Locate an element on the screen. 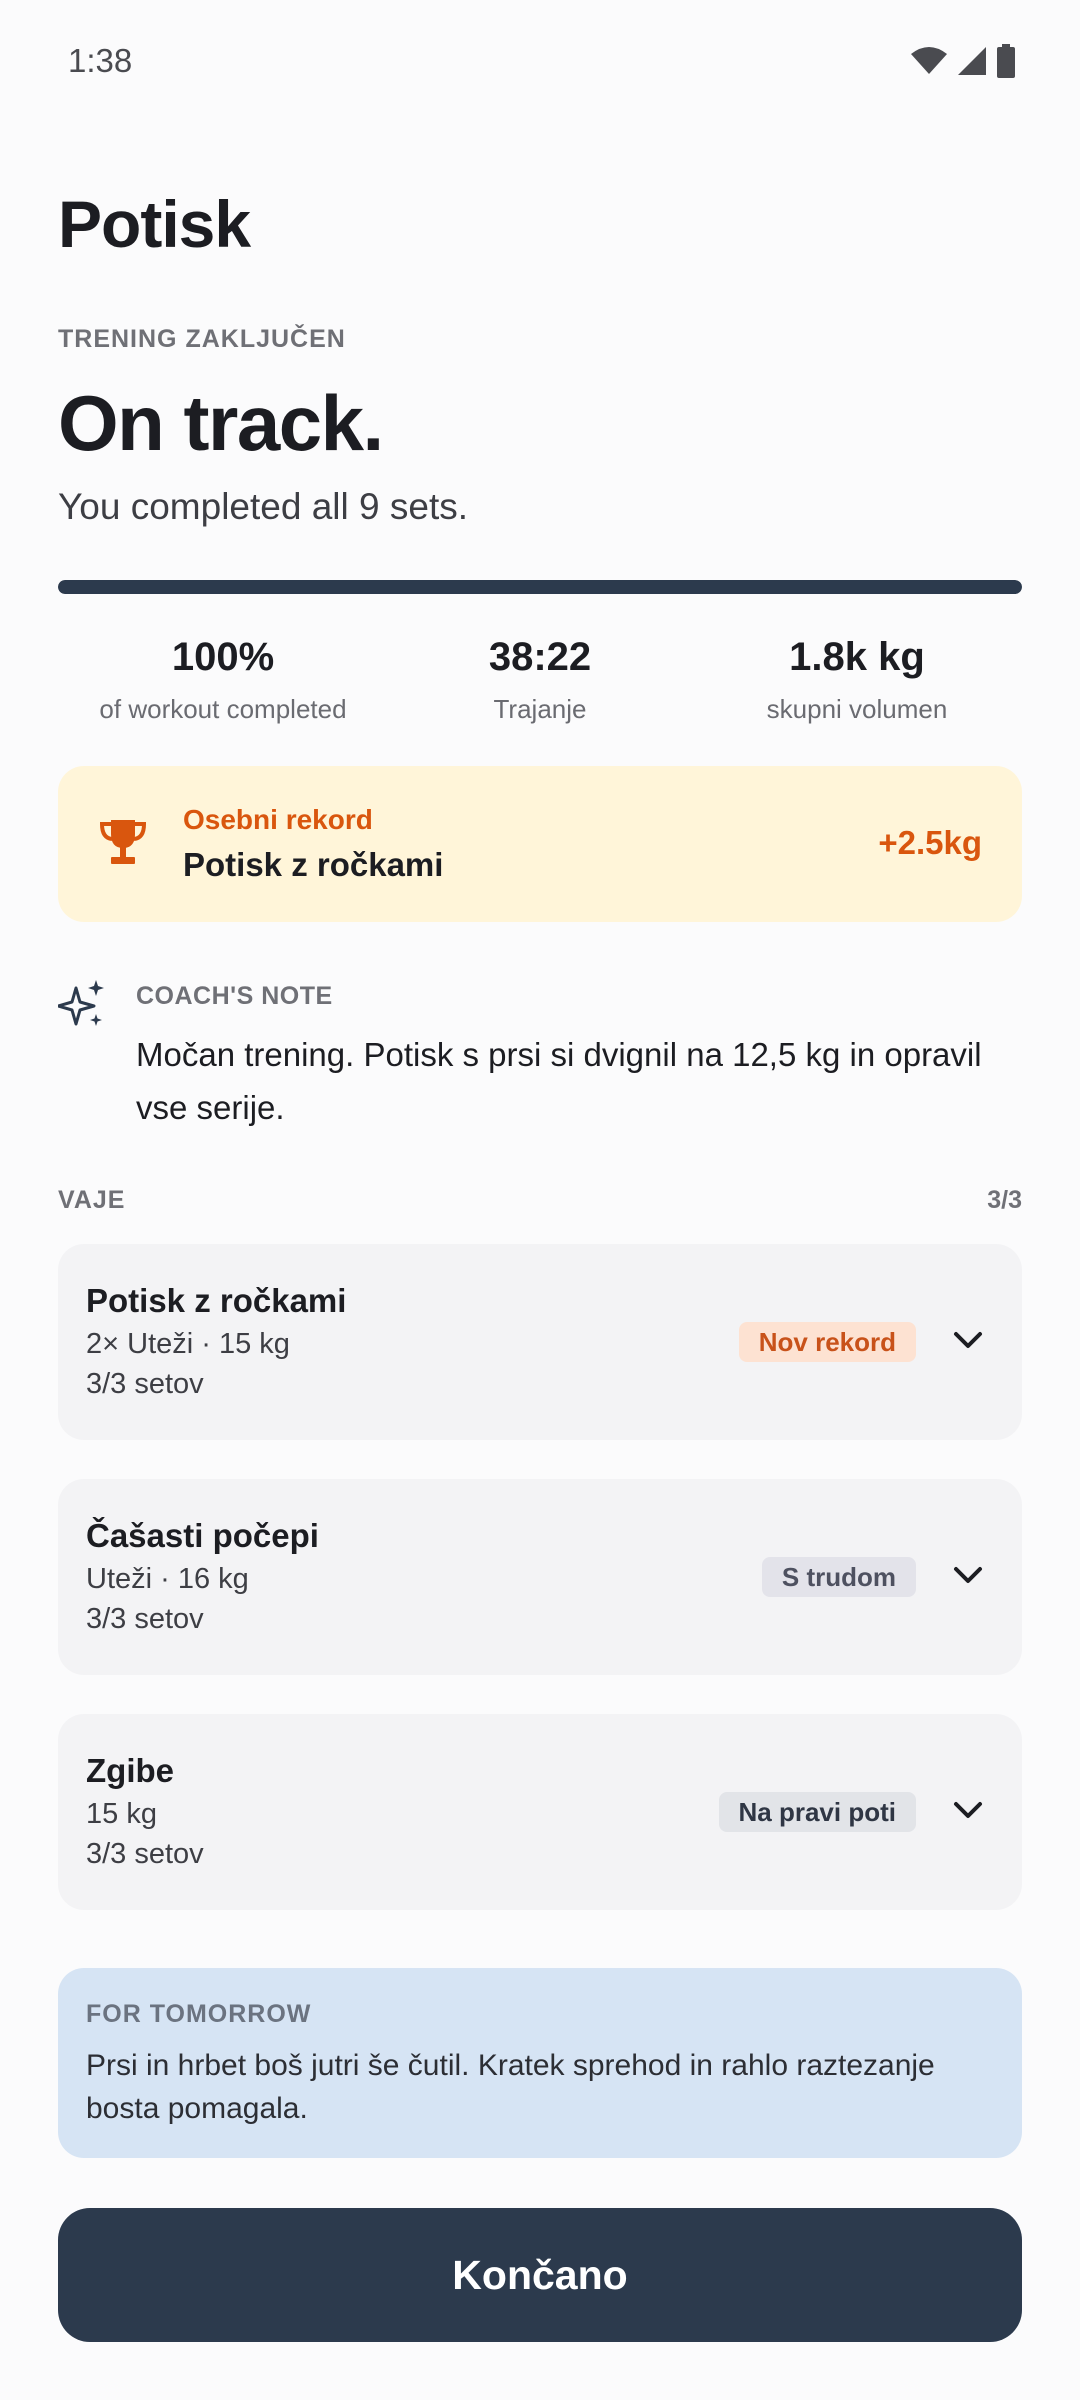 The height and width of the screenshot is (2400, 1080). result-headline: On track. is located at coordinates (221, 423).